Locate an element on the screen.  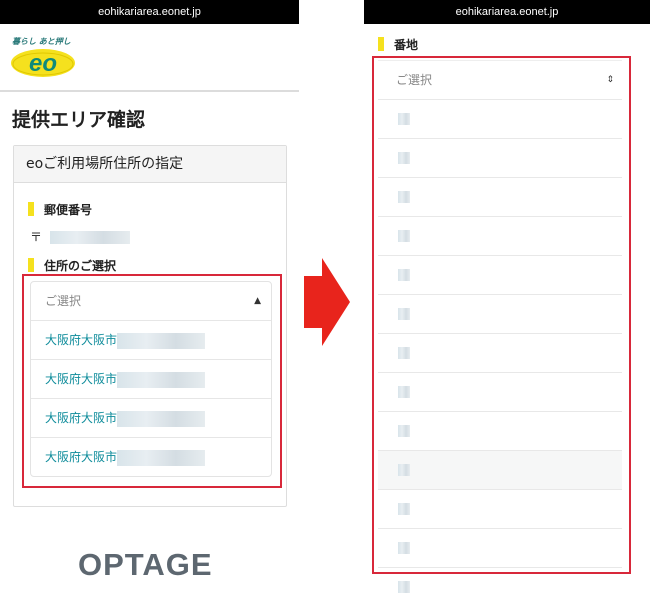
card-header: eoご利用場所住所の指定 is located at coordinates (150, 164).